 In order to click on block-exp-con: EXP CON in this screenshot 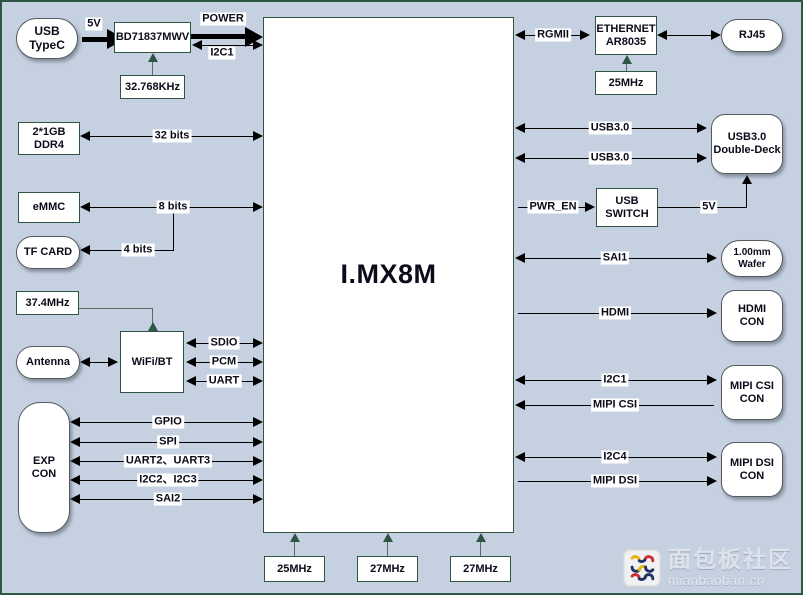, I will do `click(44, 467)`.